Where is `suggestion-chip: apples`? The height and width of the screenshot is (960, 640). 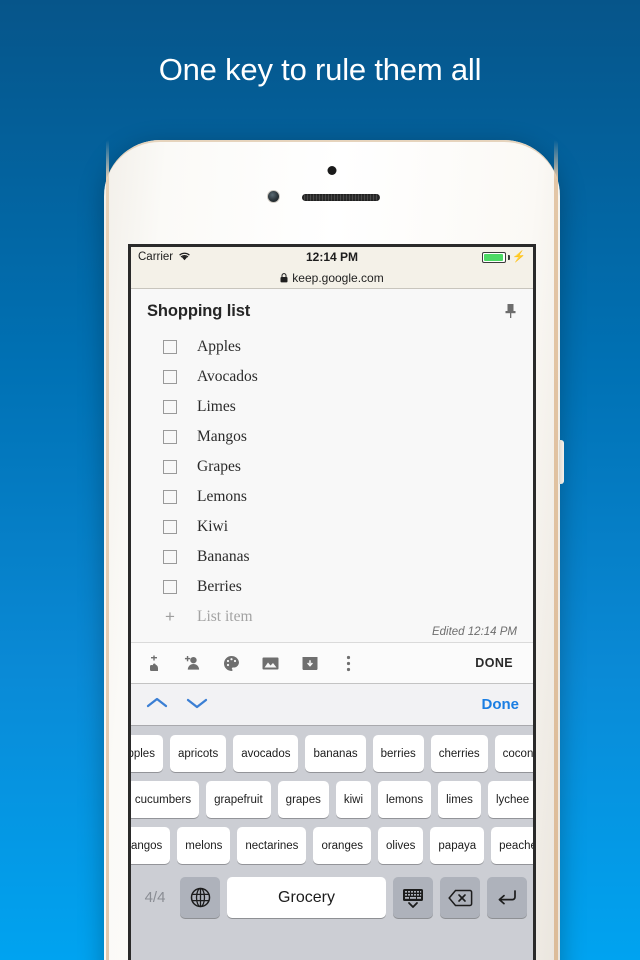
suggestion-chip: apples is located at coordinates (147, 753).